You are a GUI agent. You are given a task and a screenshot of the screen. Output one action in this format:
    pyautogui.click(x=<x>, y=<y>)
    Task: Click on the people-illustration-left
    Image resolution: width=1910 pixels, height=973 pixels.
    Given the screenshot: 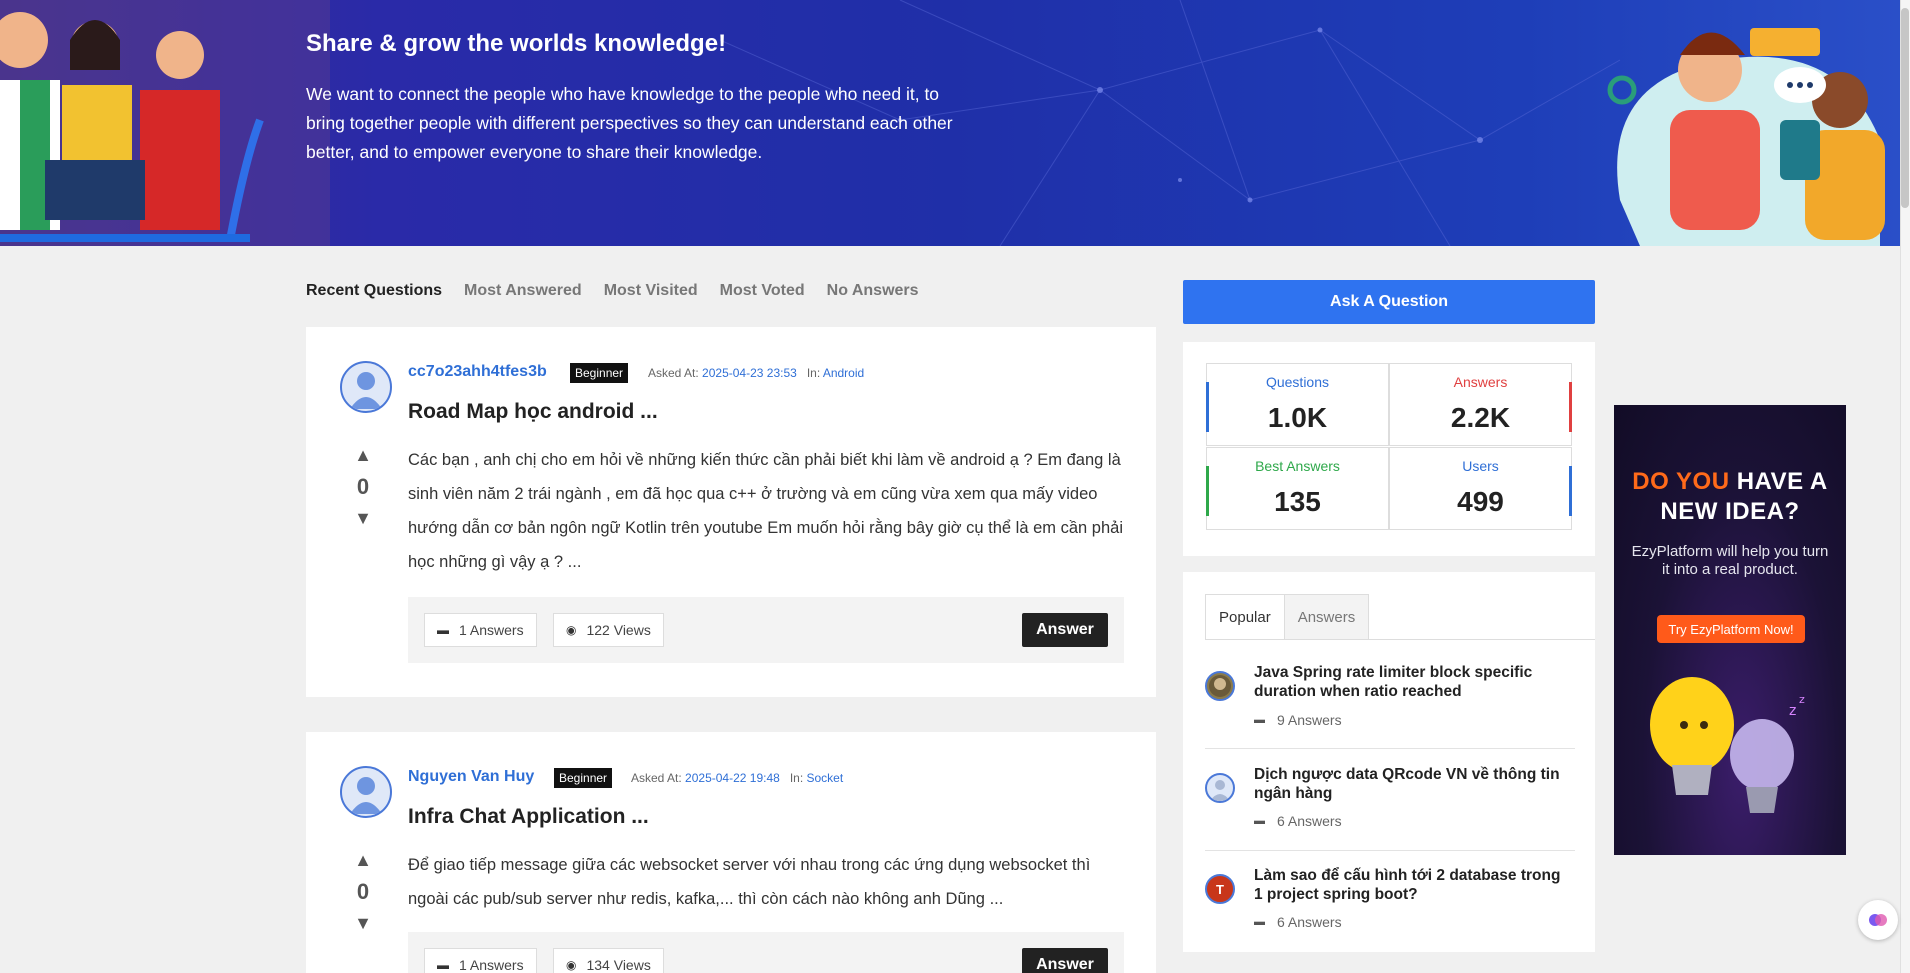 What is the action you would take?
    pyautogui.click(x=165, y=123)
    